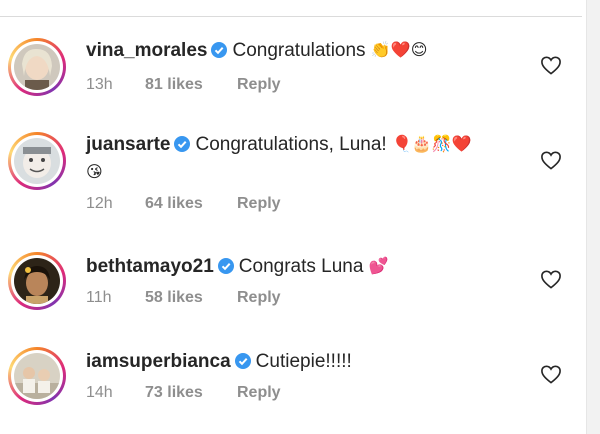  What do you see at coordinates (94, 172) in the screenshot?
I see `comment-emoji-continued: 😘` at bounding box center [94, 172].